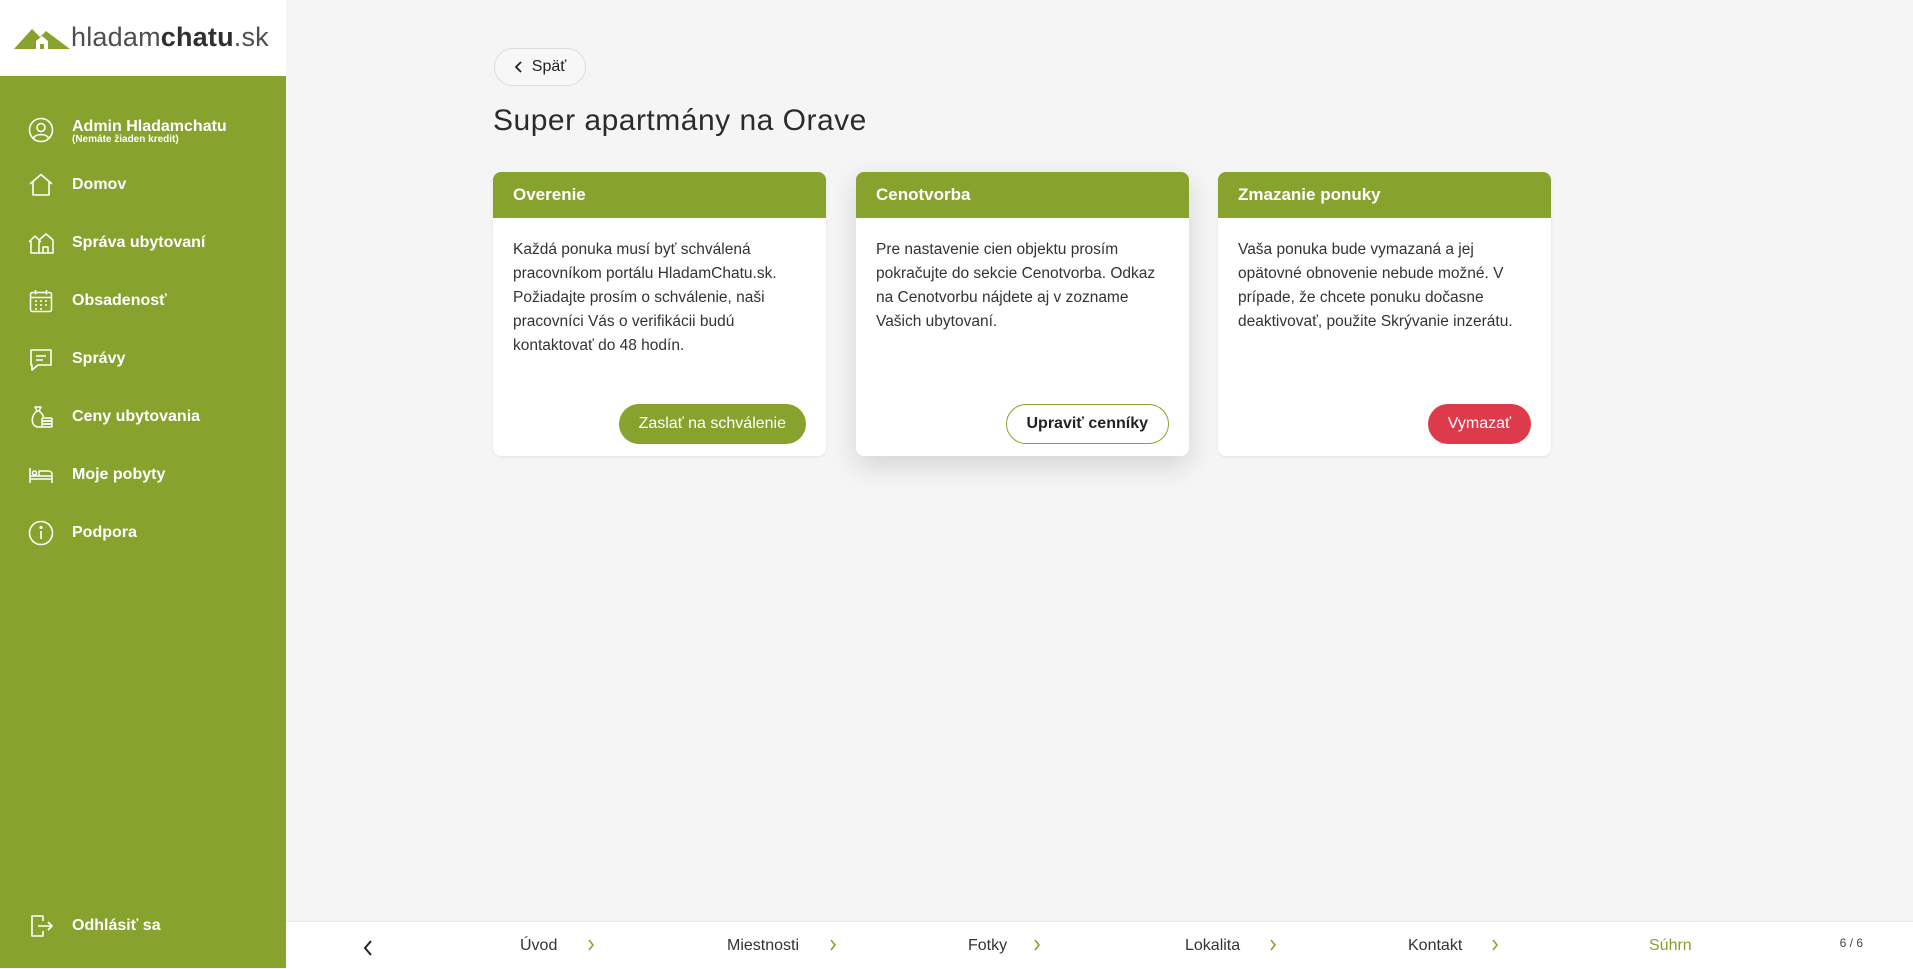 This screenshot has width=1913, height=969. I want to click on card-title: Zmazanie ponuky, so click(1384, 195).